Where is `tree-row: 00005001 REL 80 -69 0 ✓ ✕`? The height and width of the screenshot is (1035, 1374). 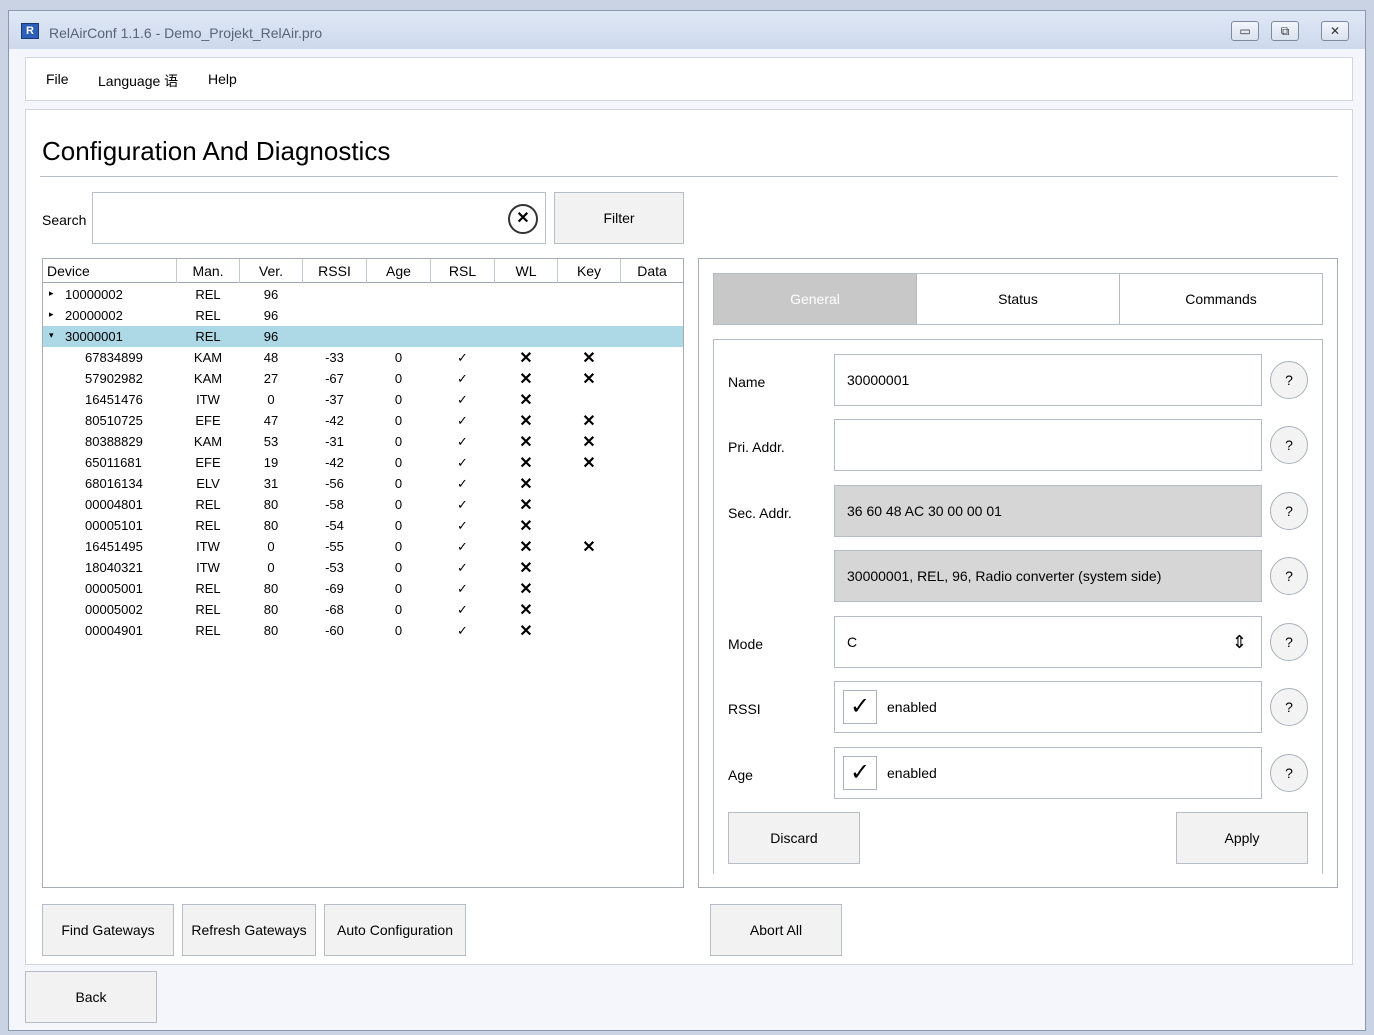
tree-row: 00005001 REL 80 -69 0 ✓ ✕ is located at coordinates (363, 588).